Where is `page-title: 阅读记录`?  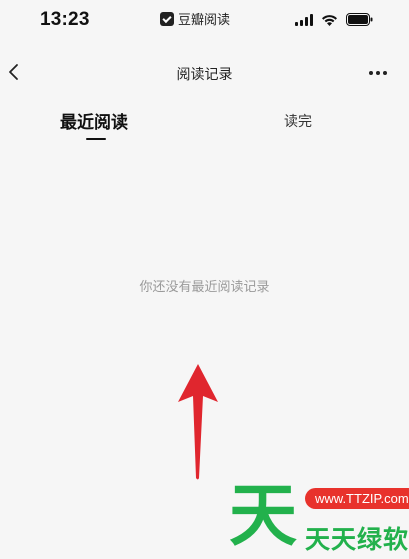 page-title: 阅读记录 is located at coordinates (204, 75).